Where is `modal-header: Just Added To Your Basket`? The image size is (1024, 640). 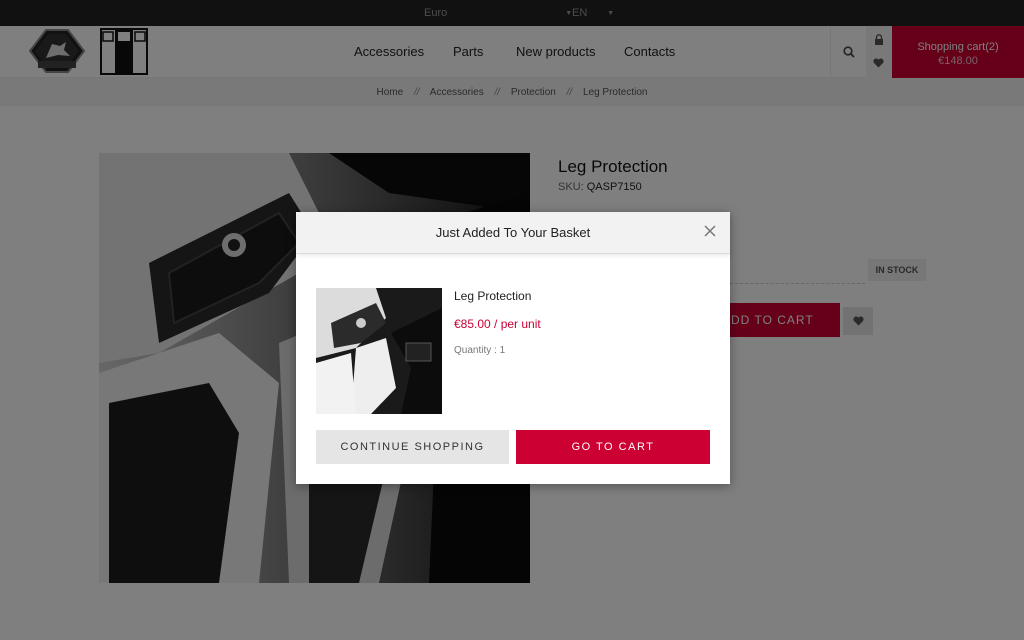 modal-header: Just Added To Your Basket is located at coordinates (513, 233).